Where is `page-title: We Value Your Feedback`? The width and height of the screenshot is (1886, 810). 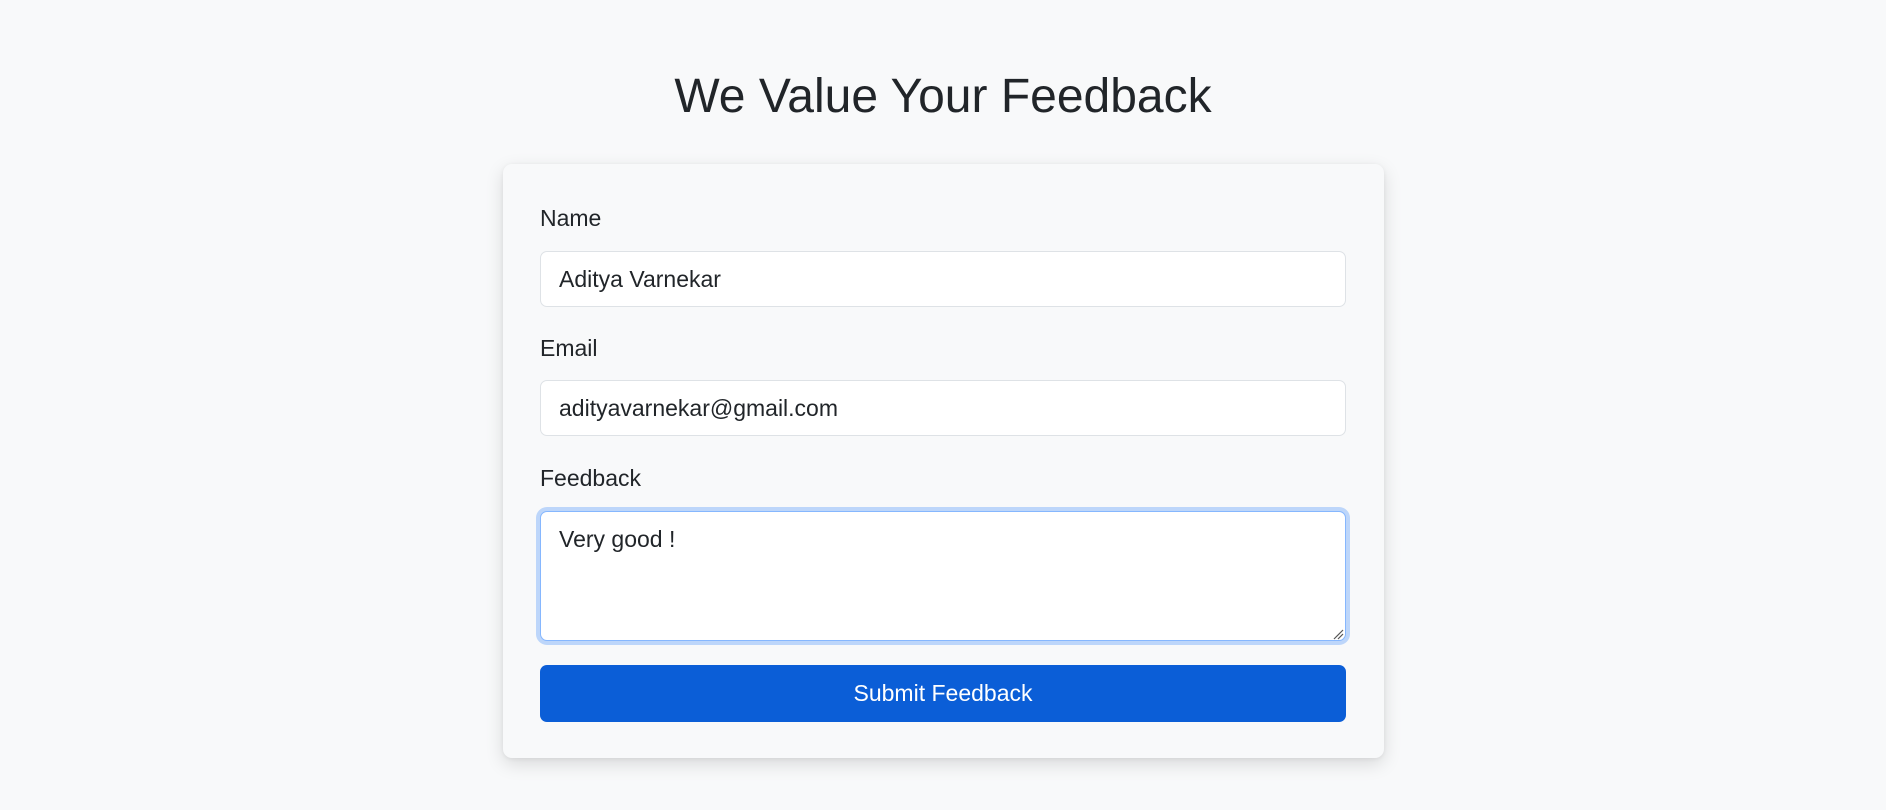 page-title: We Value Your Feedback is located at coordinates (943, 96).